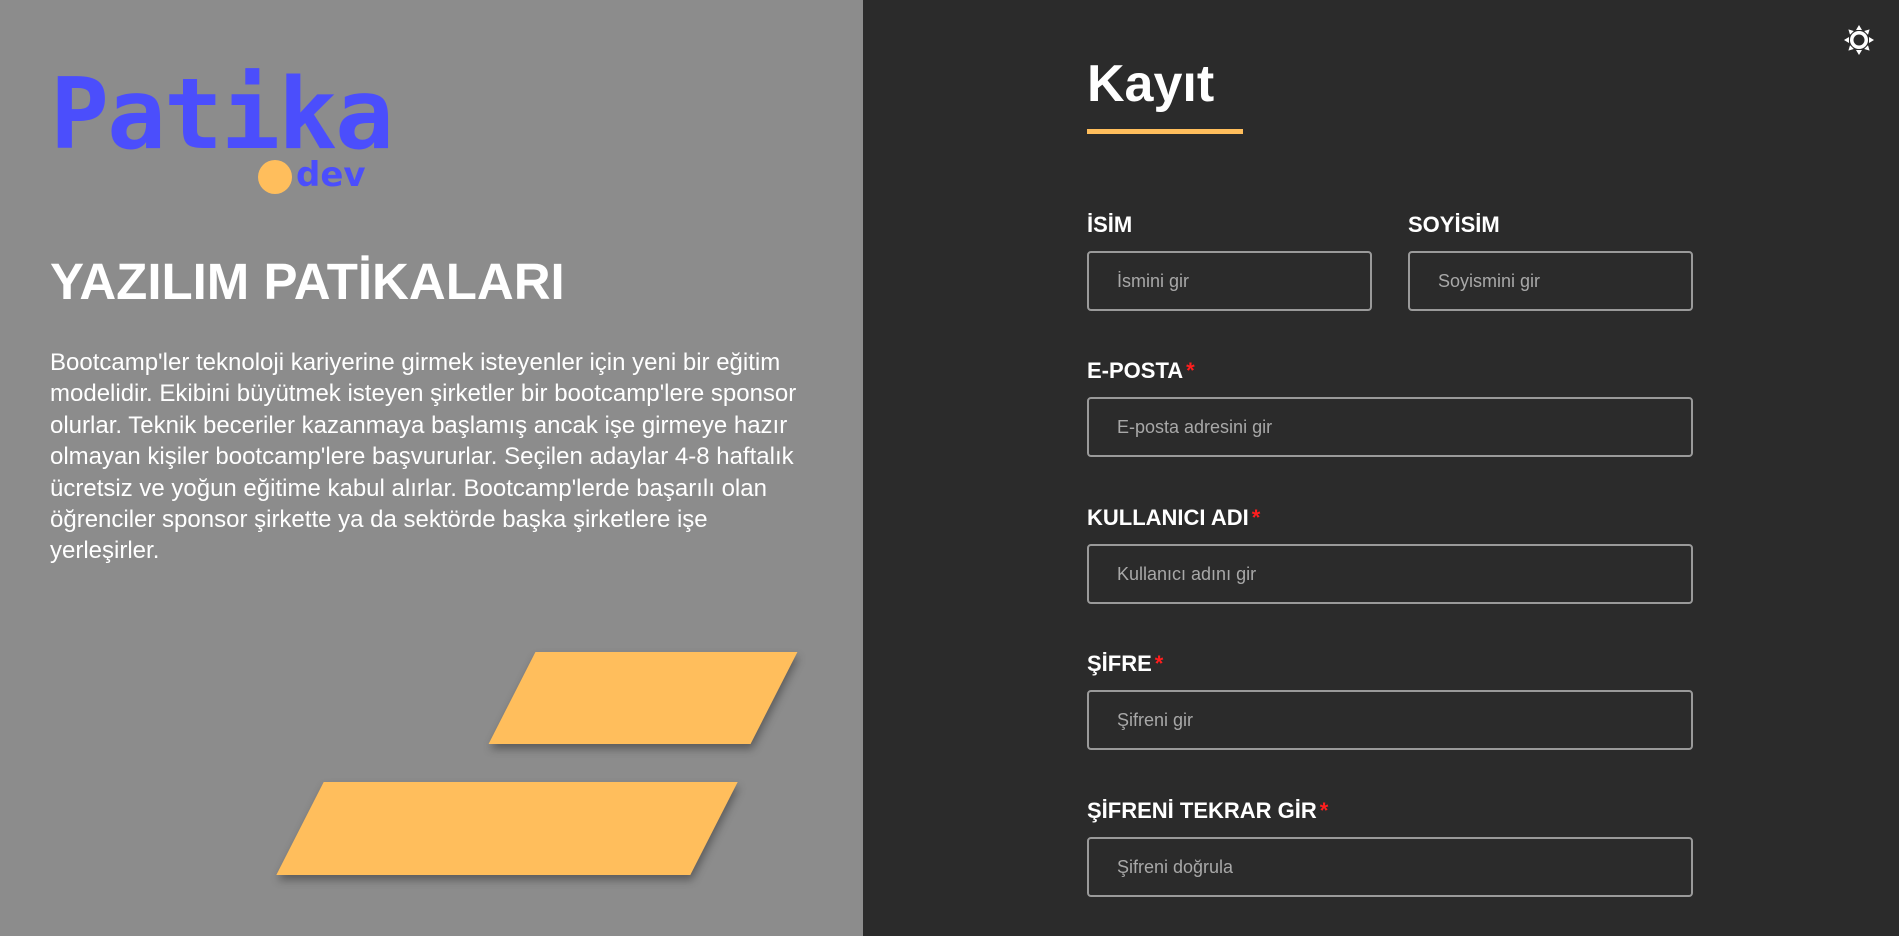  I want to click on email-label-text: E-POSTA, so click(1135, 370).